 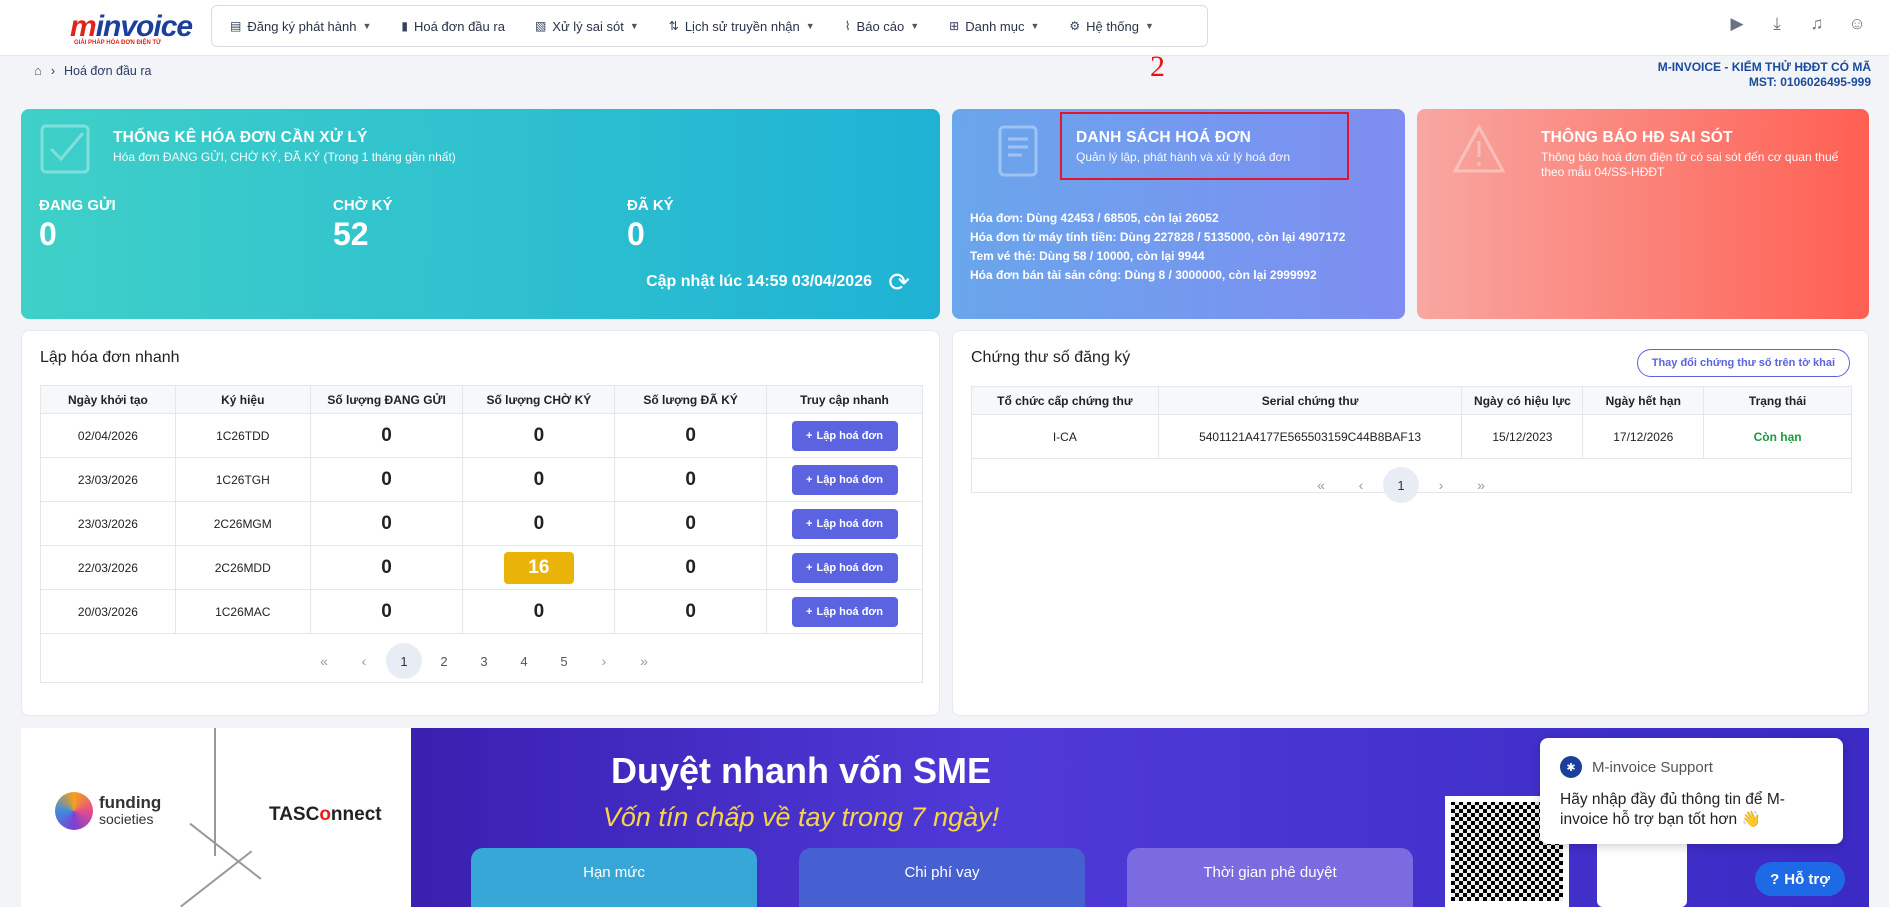 I want to click on waiting-count-badge: 16, so click(x=538, y=567).